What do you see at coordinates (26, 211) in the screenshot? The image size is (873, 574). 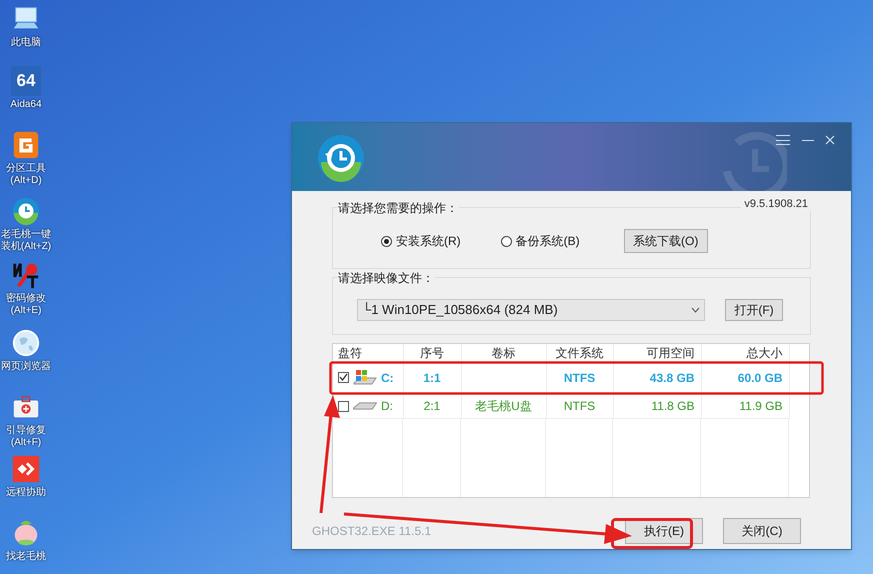 I see `clock-app-icon` at bounding box center [26, 211].